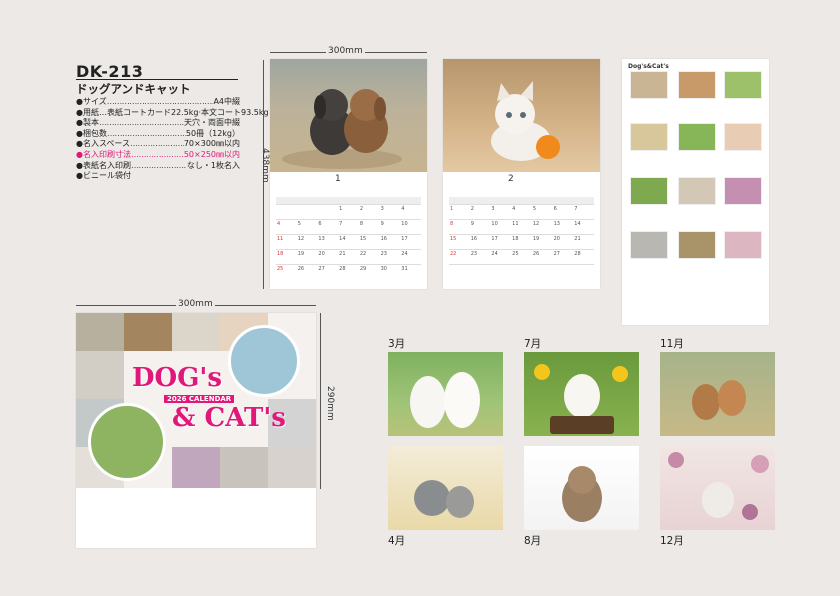 The image size is (840, 596). I want to click on width-dimension-label: 300mm, so click(345, 51).